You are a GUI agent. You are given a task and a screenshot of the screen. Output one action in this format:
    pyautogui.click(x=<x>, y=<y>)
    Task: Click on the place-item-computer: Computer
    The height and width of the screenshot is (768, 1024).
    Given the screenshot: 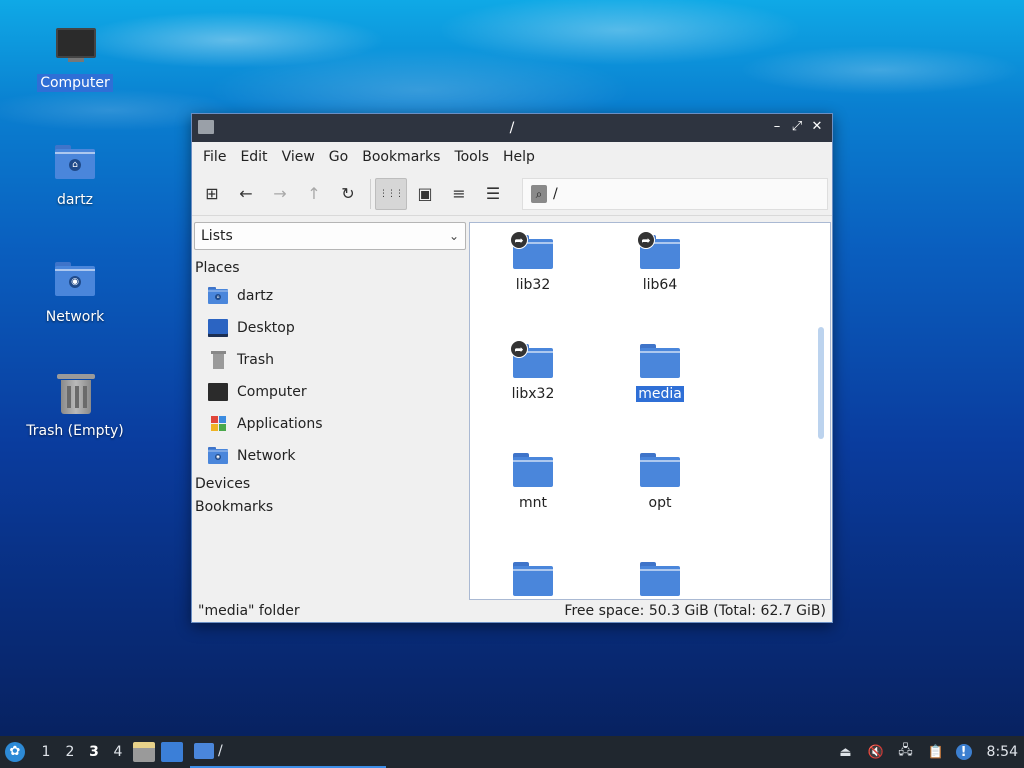 What is the action you would take?
    pyautogui.click(x=257, y=392)
    